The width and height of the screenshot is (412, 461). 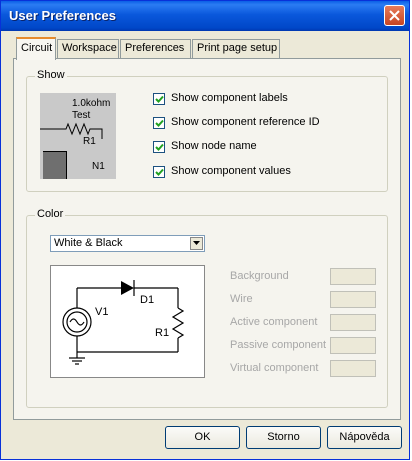 What do you see at coordinates (89, 141) in the screenshot?
I see `preview-ref-label: R1` at bounding box center [89, 141].